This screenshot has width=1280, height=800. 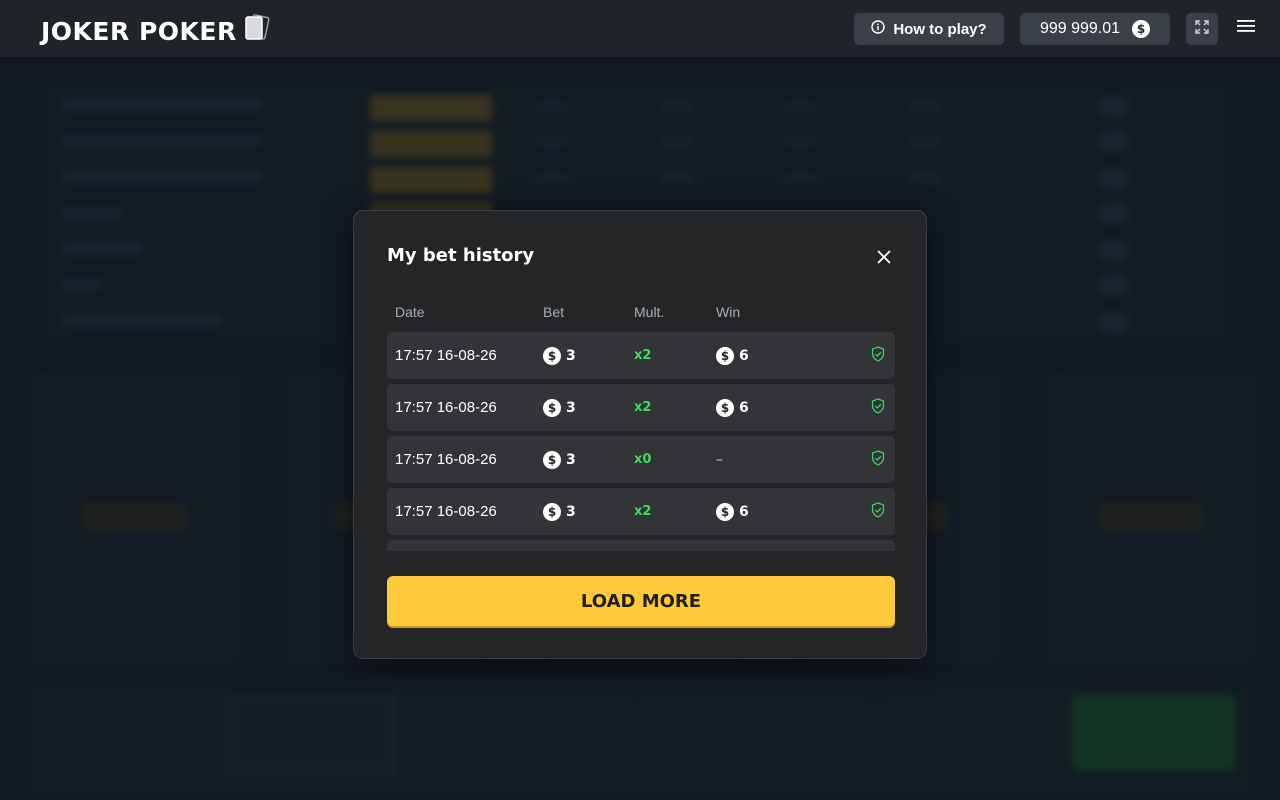 I want to click on expand-icon, so click(x=1202, y=29).